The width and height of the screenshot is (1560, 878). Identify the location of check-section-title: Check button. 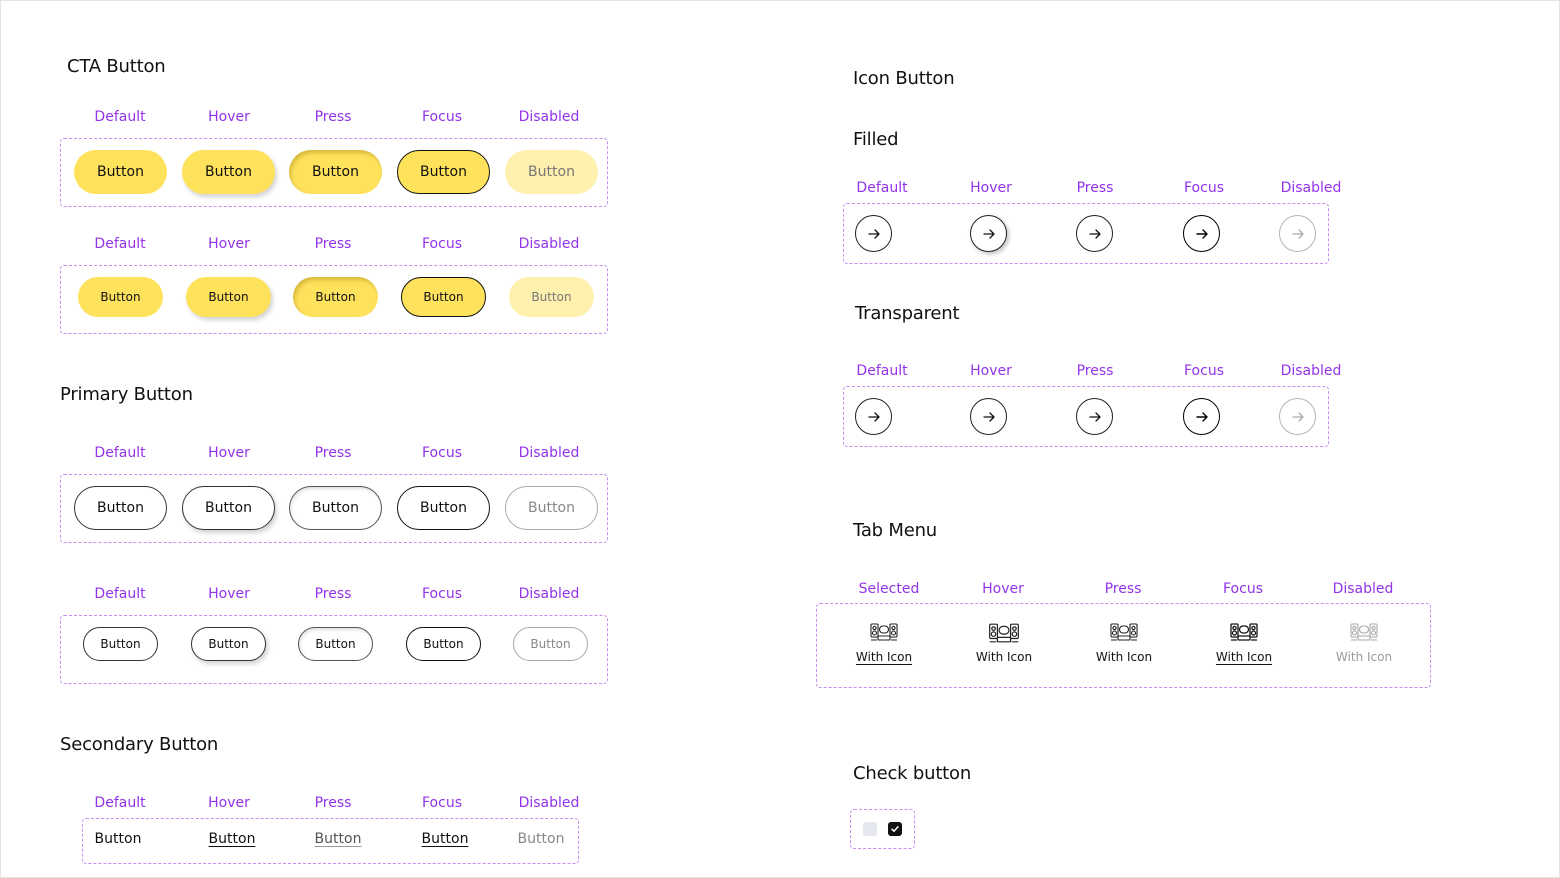
(912, 773).